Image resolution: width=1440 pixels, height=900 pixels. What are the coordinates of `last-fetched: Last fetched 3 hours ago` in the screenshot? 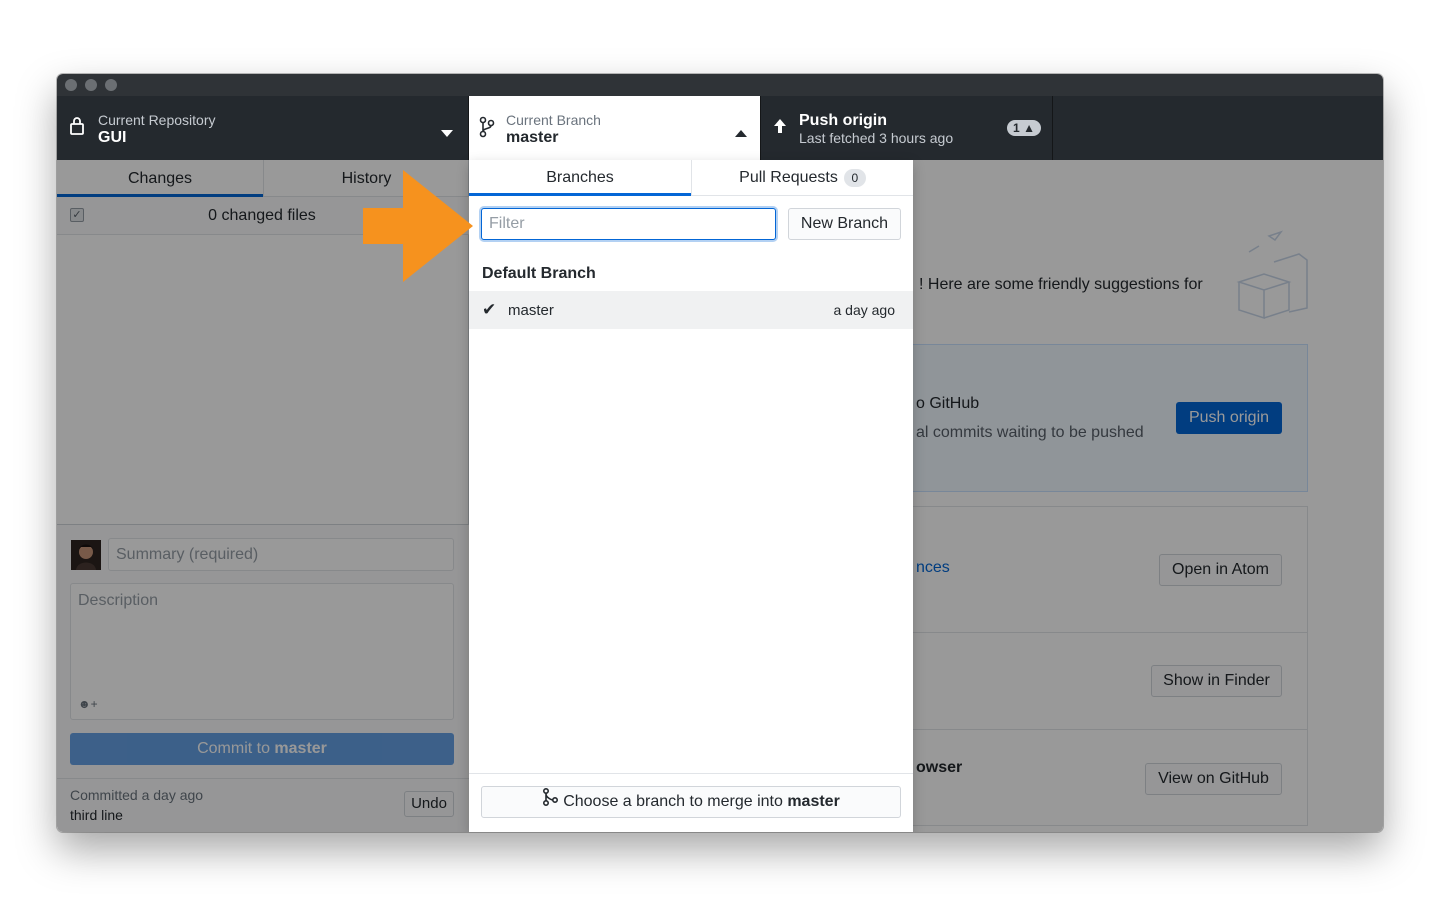 It's located at (876, 138).